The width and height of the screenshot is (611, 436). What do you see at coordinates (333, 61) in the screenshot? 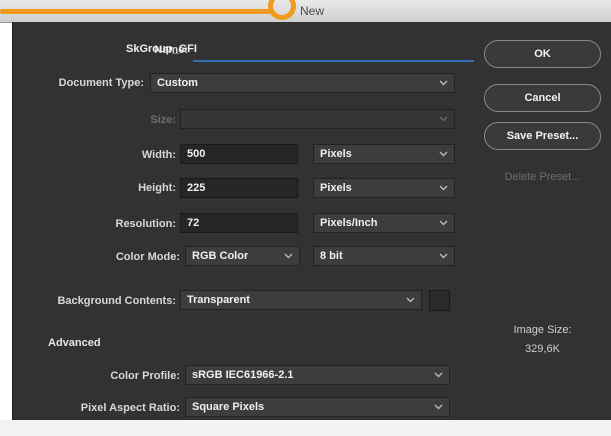
I see `name-focus-underline` at bounding box center [333, 61].